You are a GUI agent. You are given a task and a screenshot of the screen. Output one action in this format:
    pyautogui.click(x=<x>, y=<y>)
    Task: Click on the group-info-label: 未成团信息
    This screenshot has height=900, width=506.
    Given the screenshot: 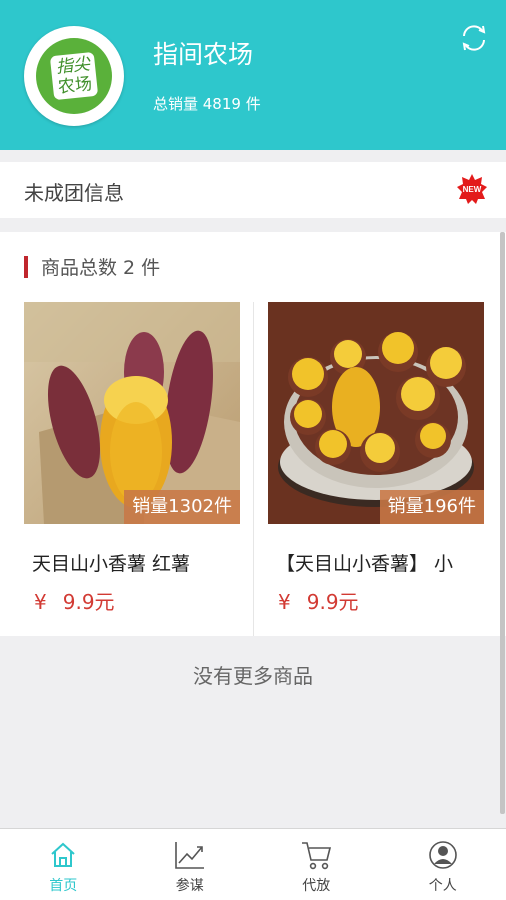 What is the action you would take?
    pyautogui.click(x=74, y=193)
    